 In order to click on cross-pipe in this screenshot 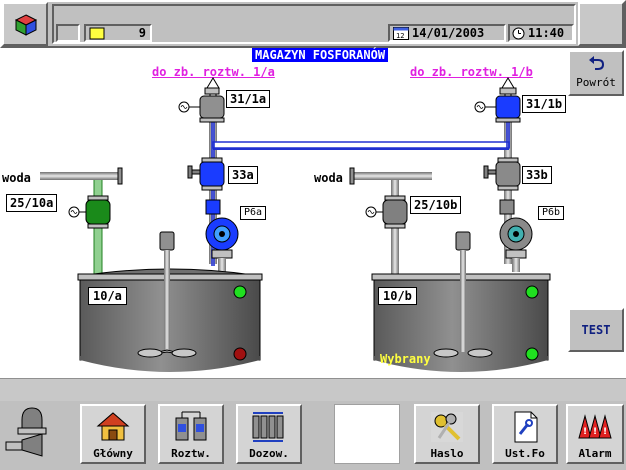, I will do `click(361, 145)`.